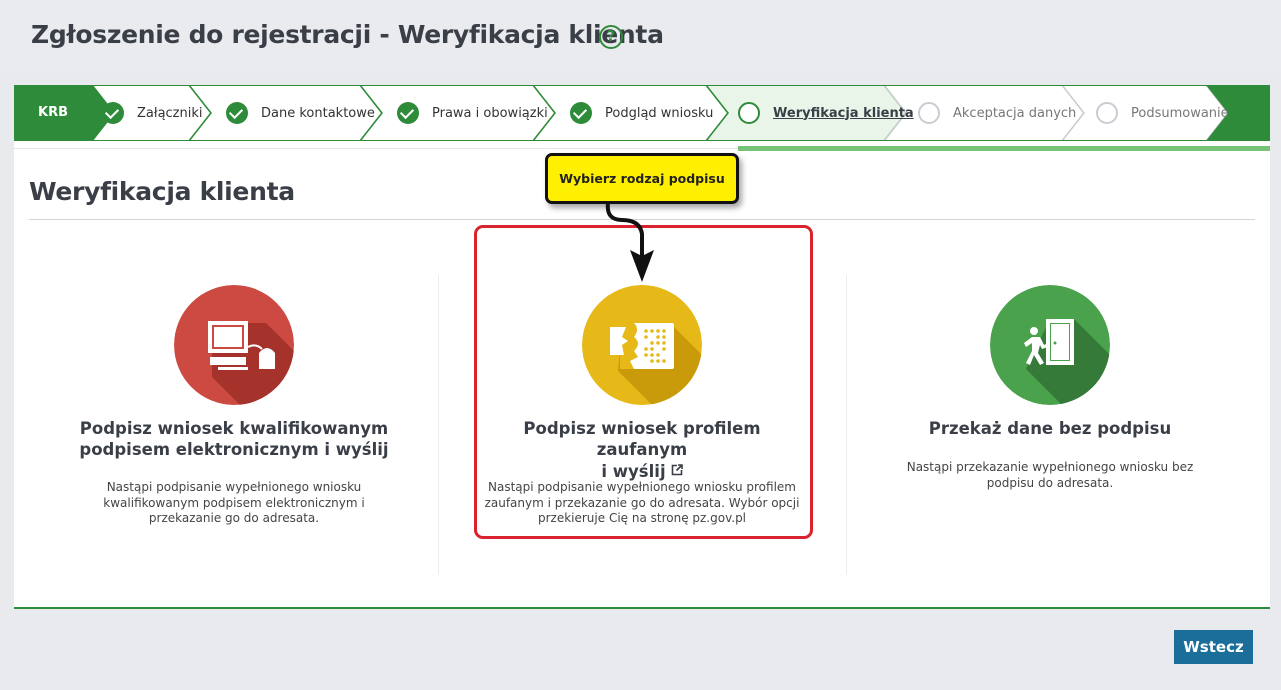 This screenshot has width=1281, height=690. I want to click on computer-card-reader-icon, so click(234, 345).